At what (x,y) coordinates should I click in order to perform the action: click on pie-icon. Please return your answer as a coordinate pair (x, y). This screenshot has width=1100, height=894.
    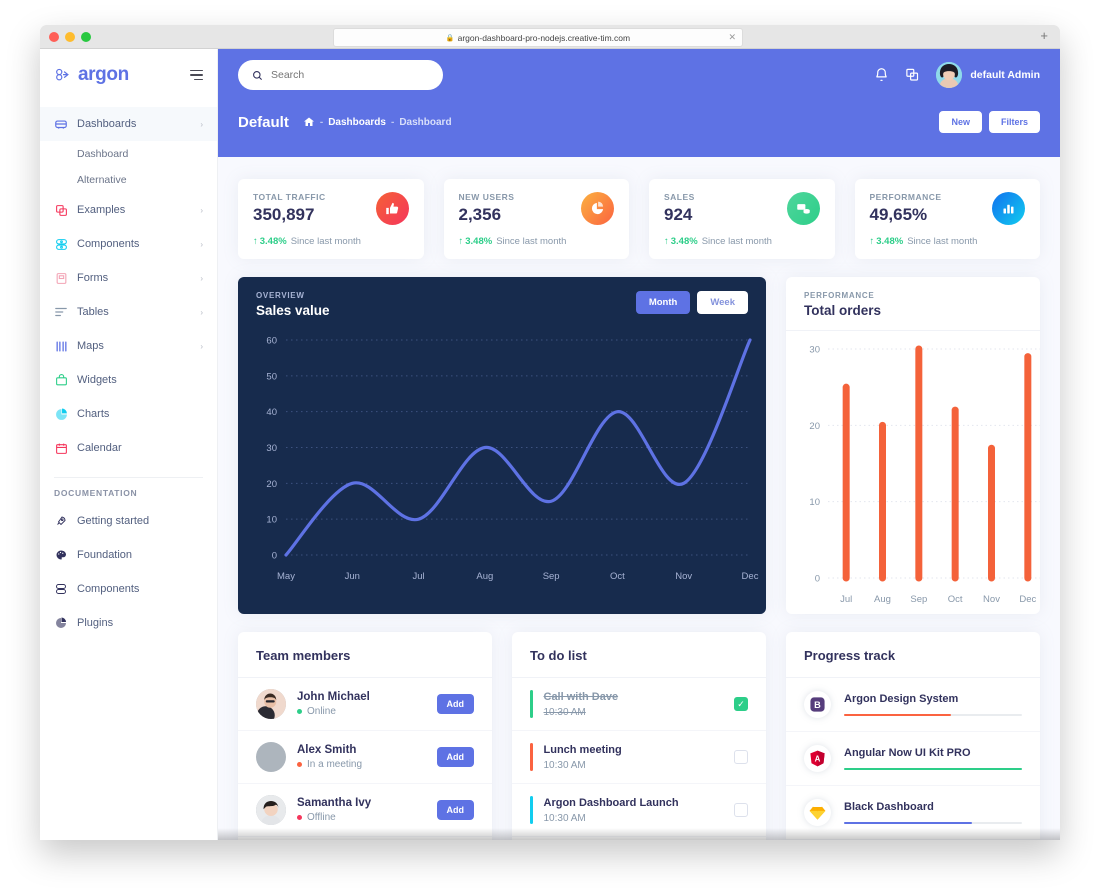
    Looking at the image, I should click on (61, 623).